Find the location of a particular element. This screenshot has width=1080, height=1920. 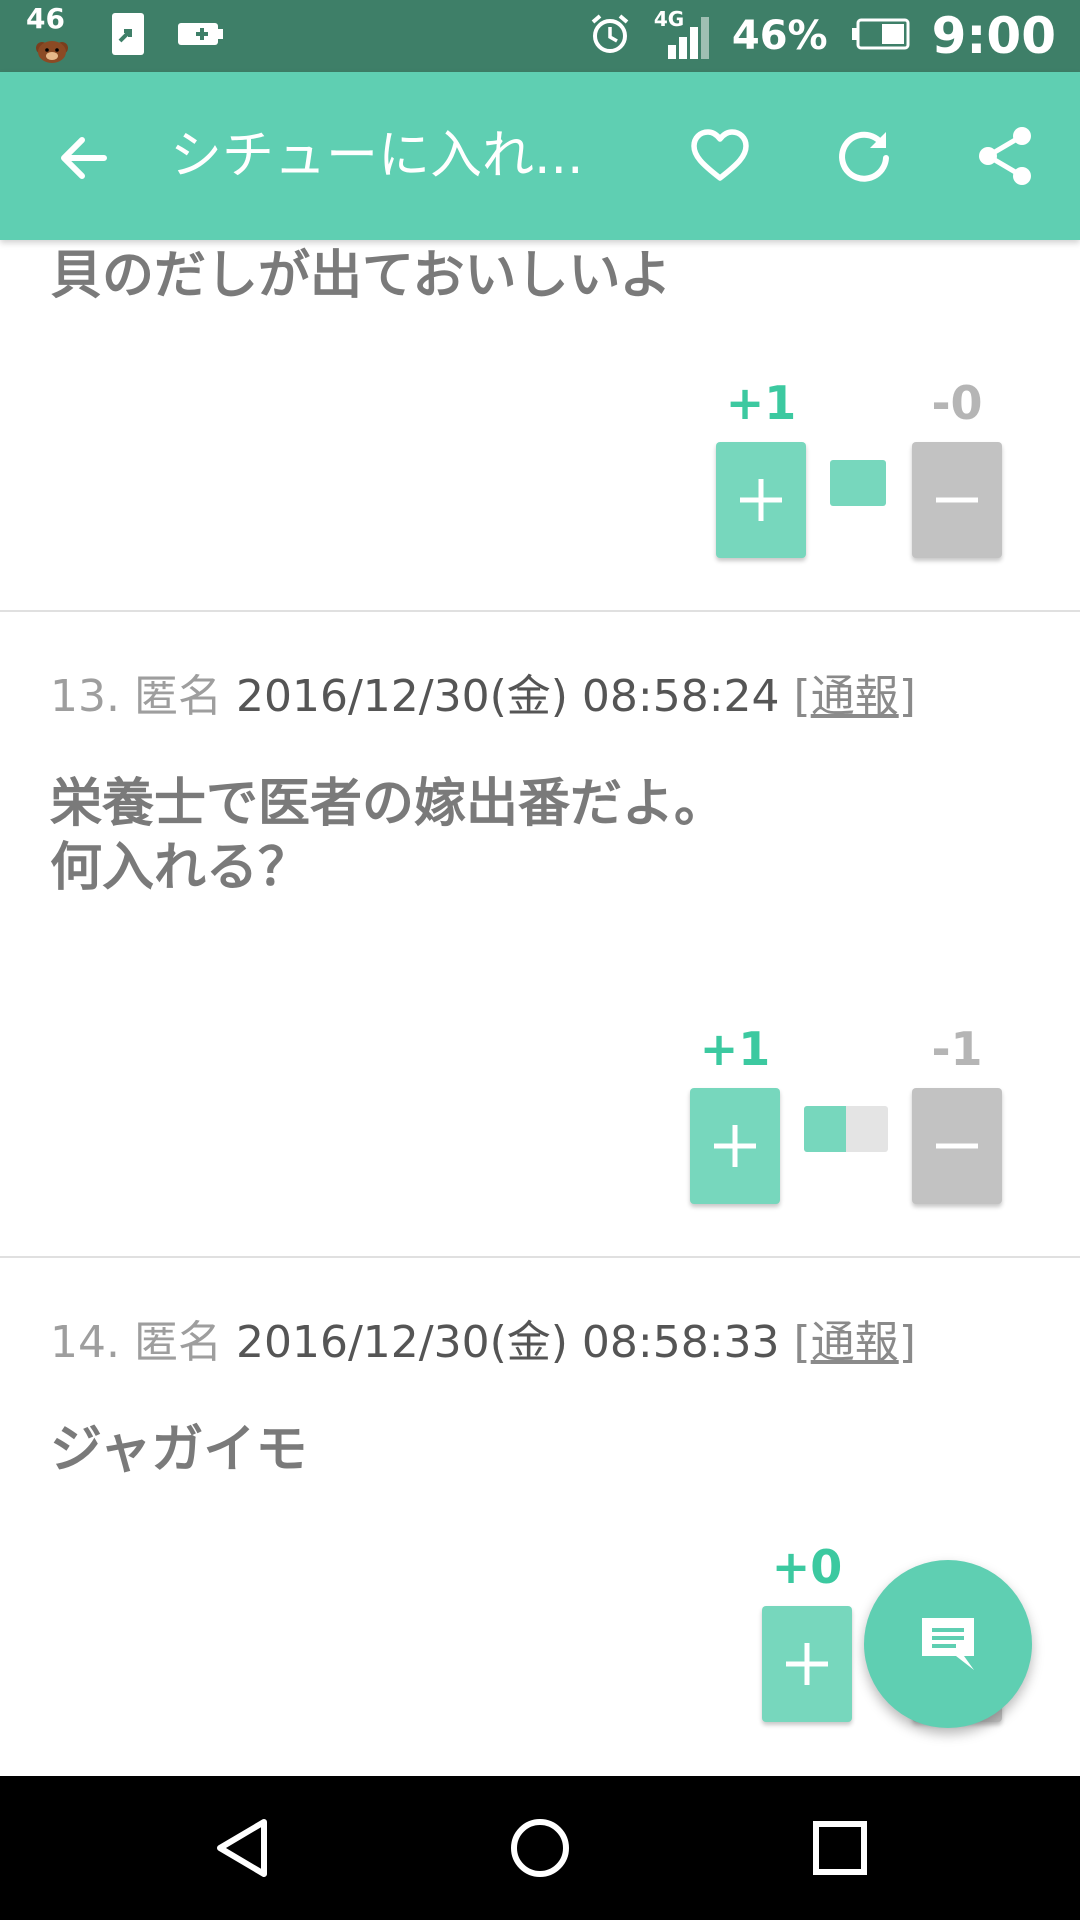

alarm-icon is located at coordinates (610, 36).